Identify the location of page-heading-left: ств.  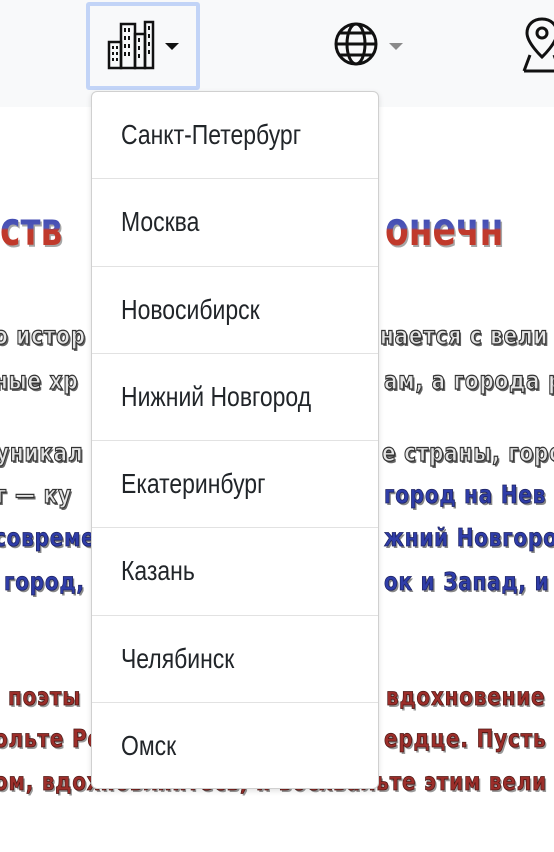
(31, 229).